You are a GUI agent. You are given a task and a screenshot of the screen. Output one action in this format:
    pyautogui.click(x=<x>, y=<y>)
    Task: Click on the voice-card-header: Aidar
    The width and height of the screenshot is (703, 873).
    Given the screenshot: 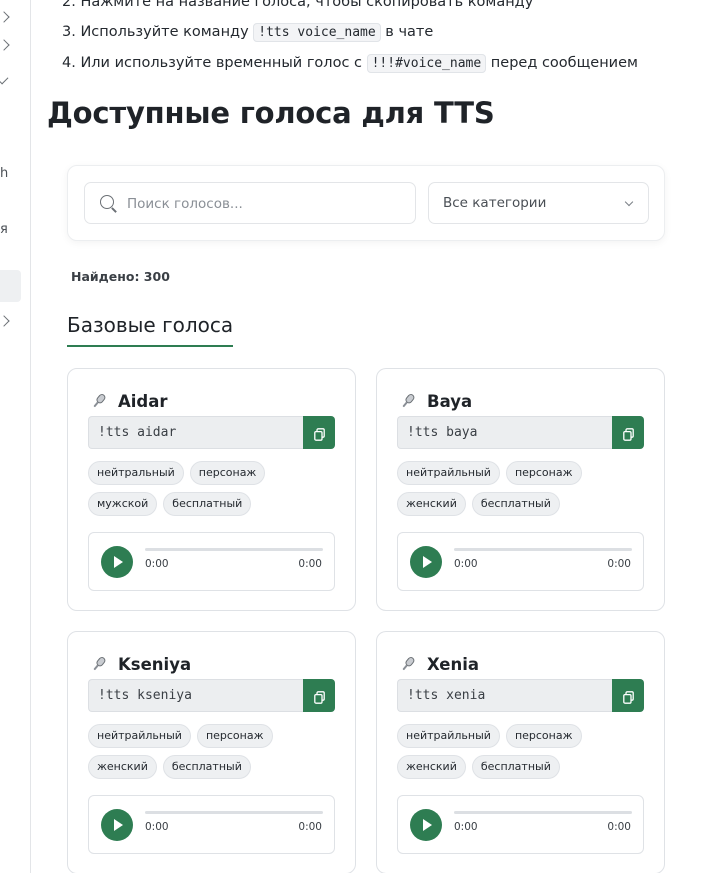 What is the action you would take?
    pyautogui.click(x=129, y=401)
    